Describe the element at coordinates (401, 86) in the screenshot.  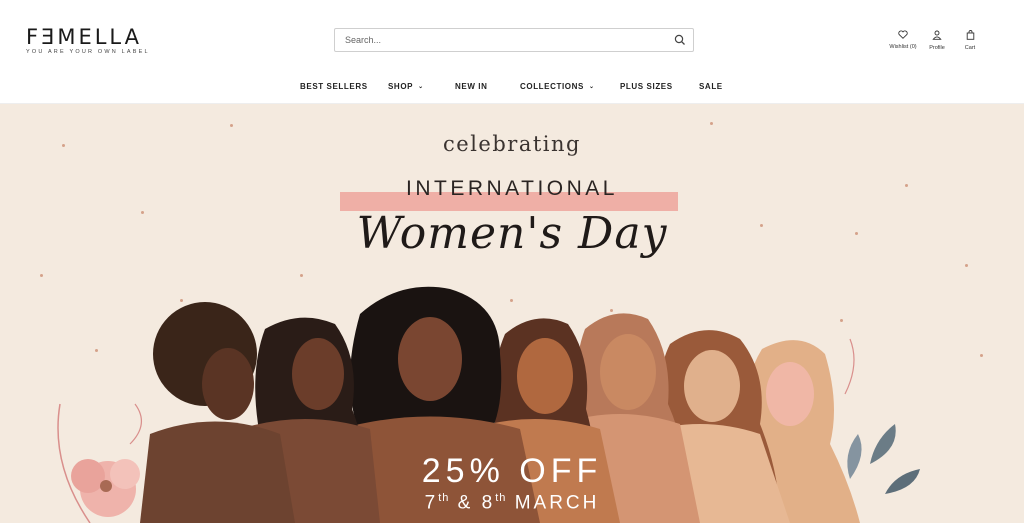
I see `nav-label: SHOP` at that location.